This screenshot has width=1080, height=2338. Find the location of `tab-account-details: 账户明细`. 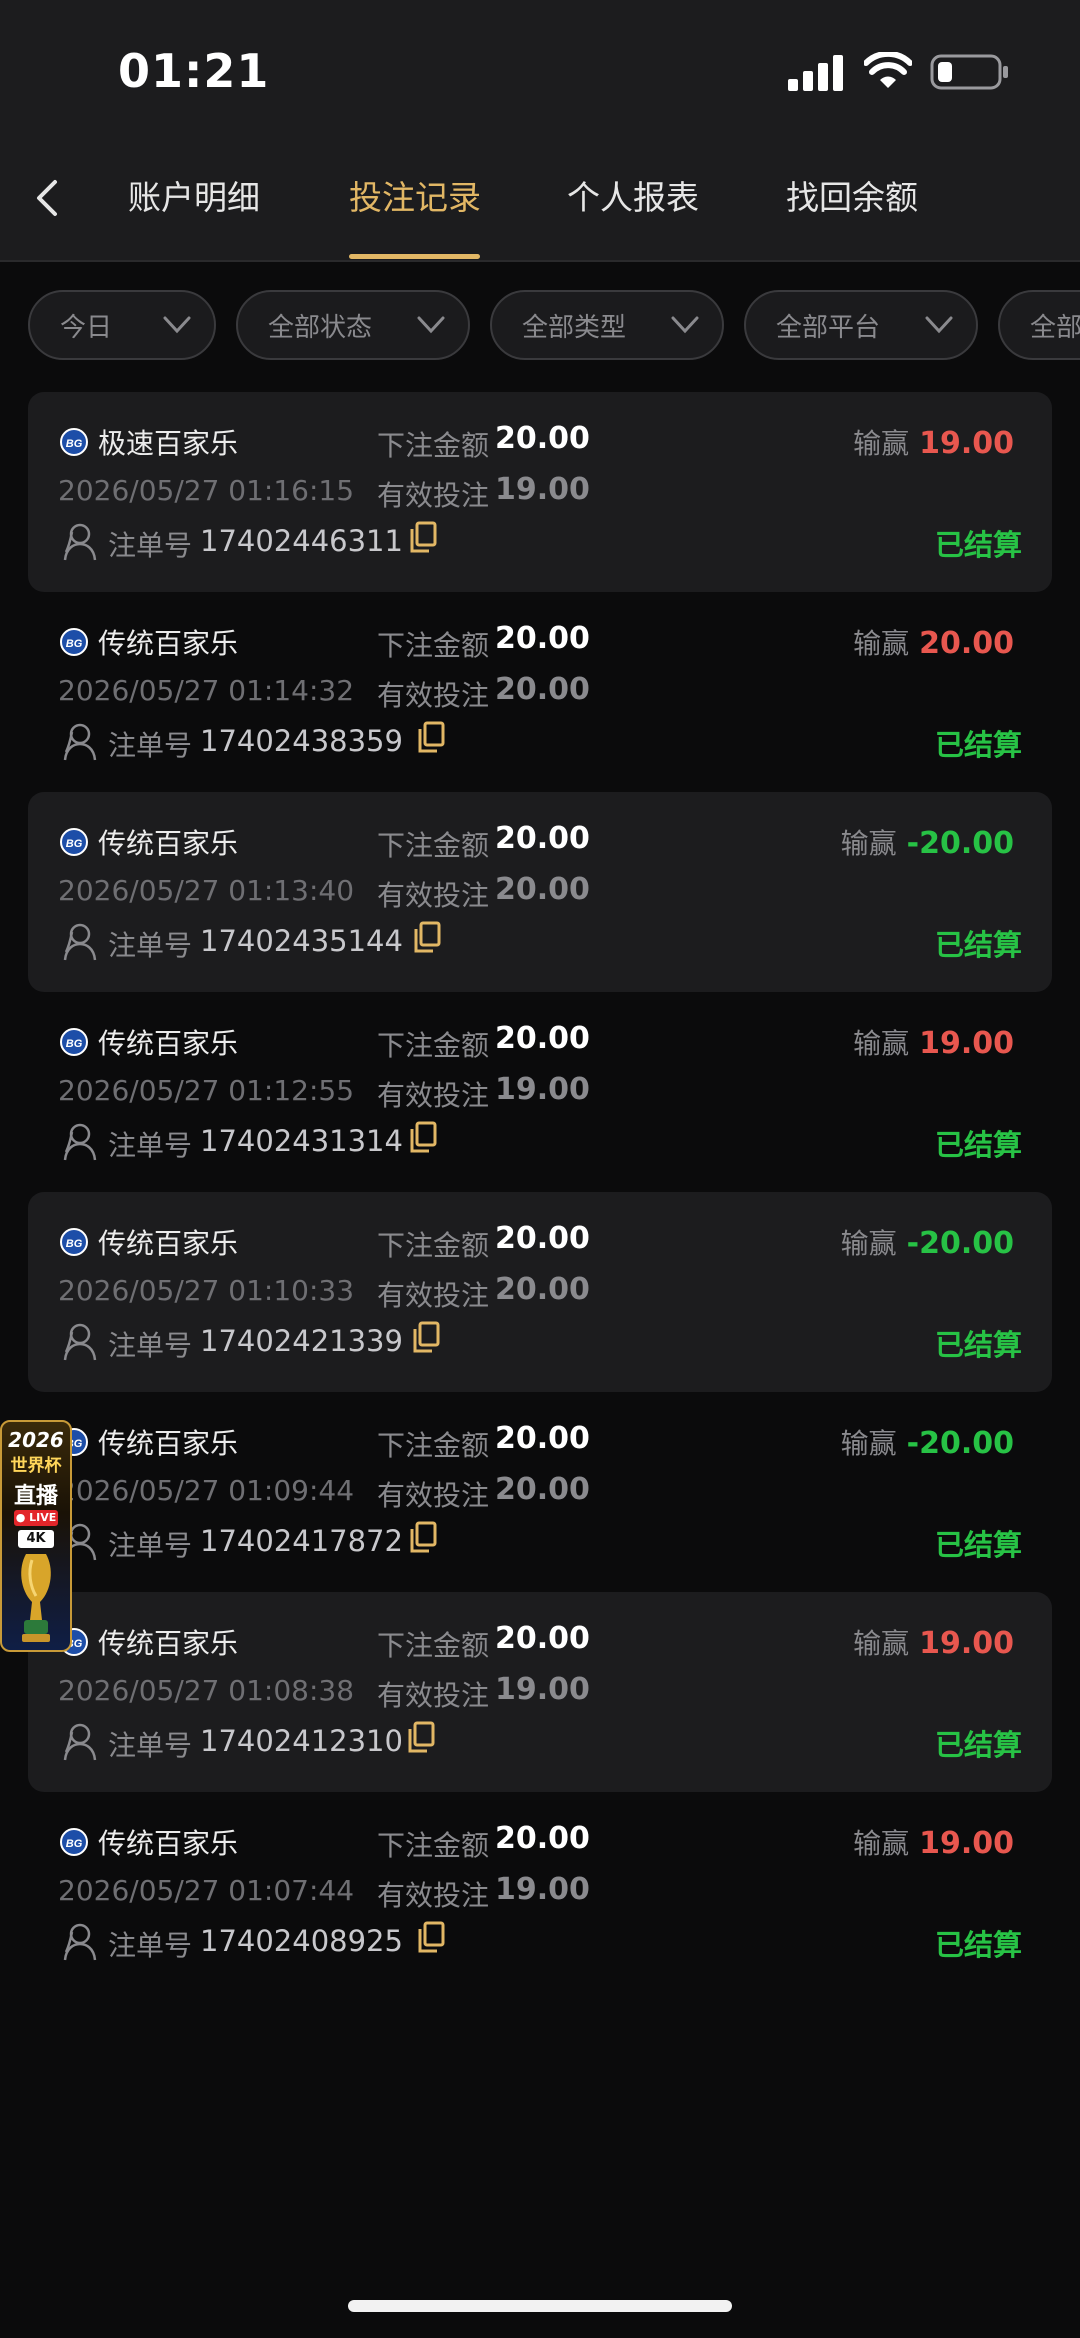

tab-account-details: 账户明细 is located at coordinates (194, 202).